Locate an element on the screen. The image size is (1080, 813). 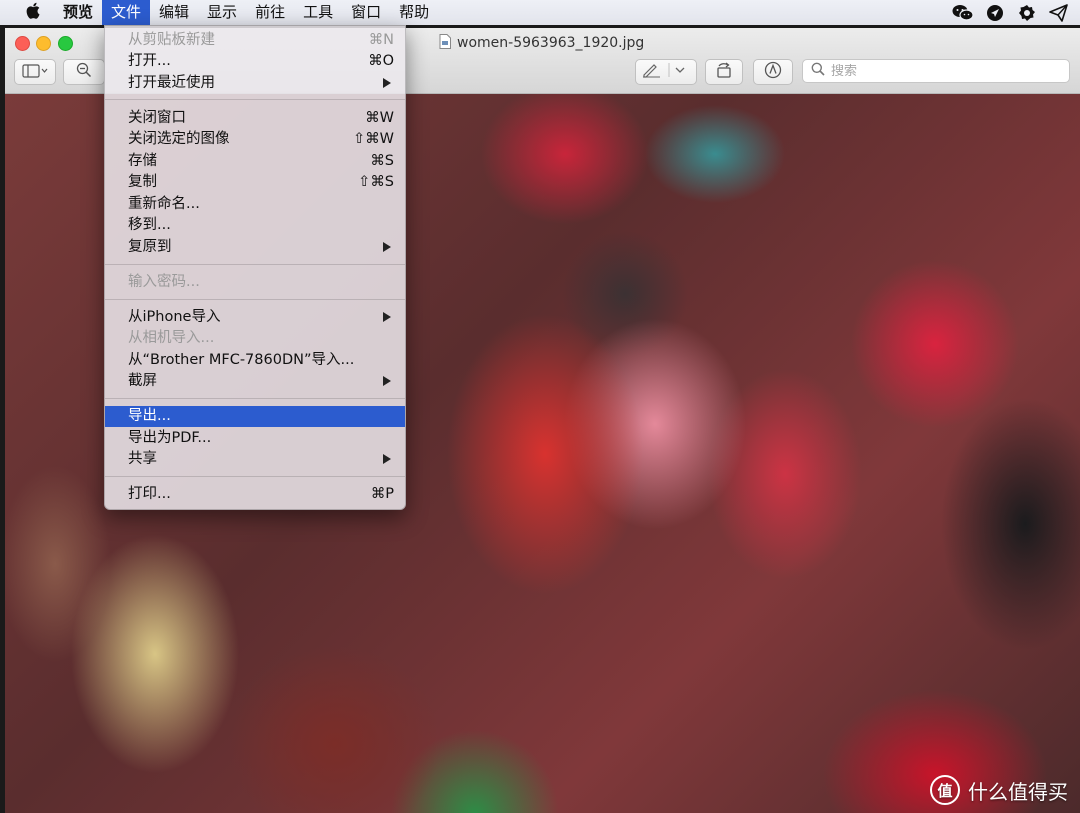
rotate-icon is located at coordinates (724, 72).